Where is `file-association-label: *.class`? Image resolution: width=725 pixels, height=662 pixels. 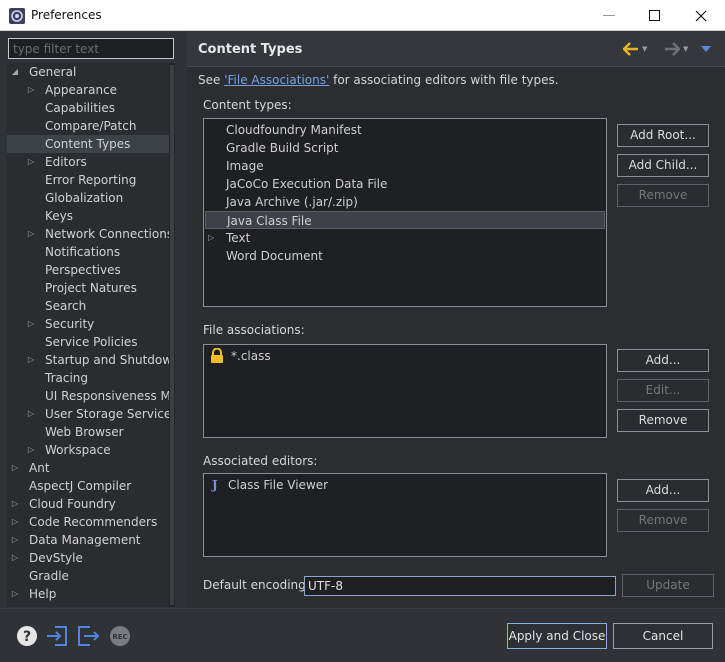 file-association-label: *.class is located at coordinates (251, 356).